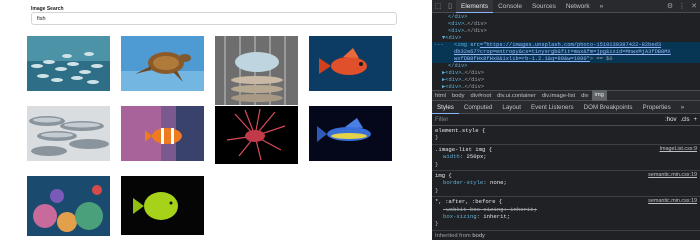 This screenshot has height=240, width=700. I want to click on inherited-source-link: body, so click(478, 236).